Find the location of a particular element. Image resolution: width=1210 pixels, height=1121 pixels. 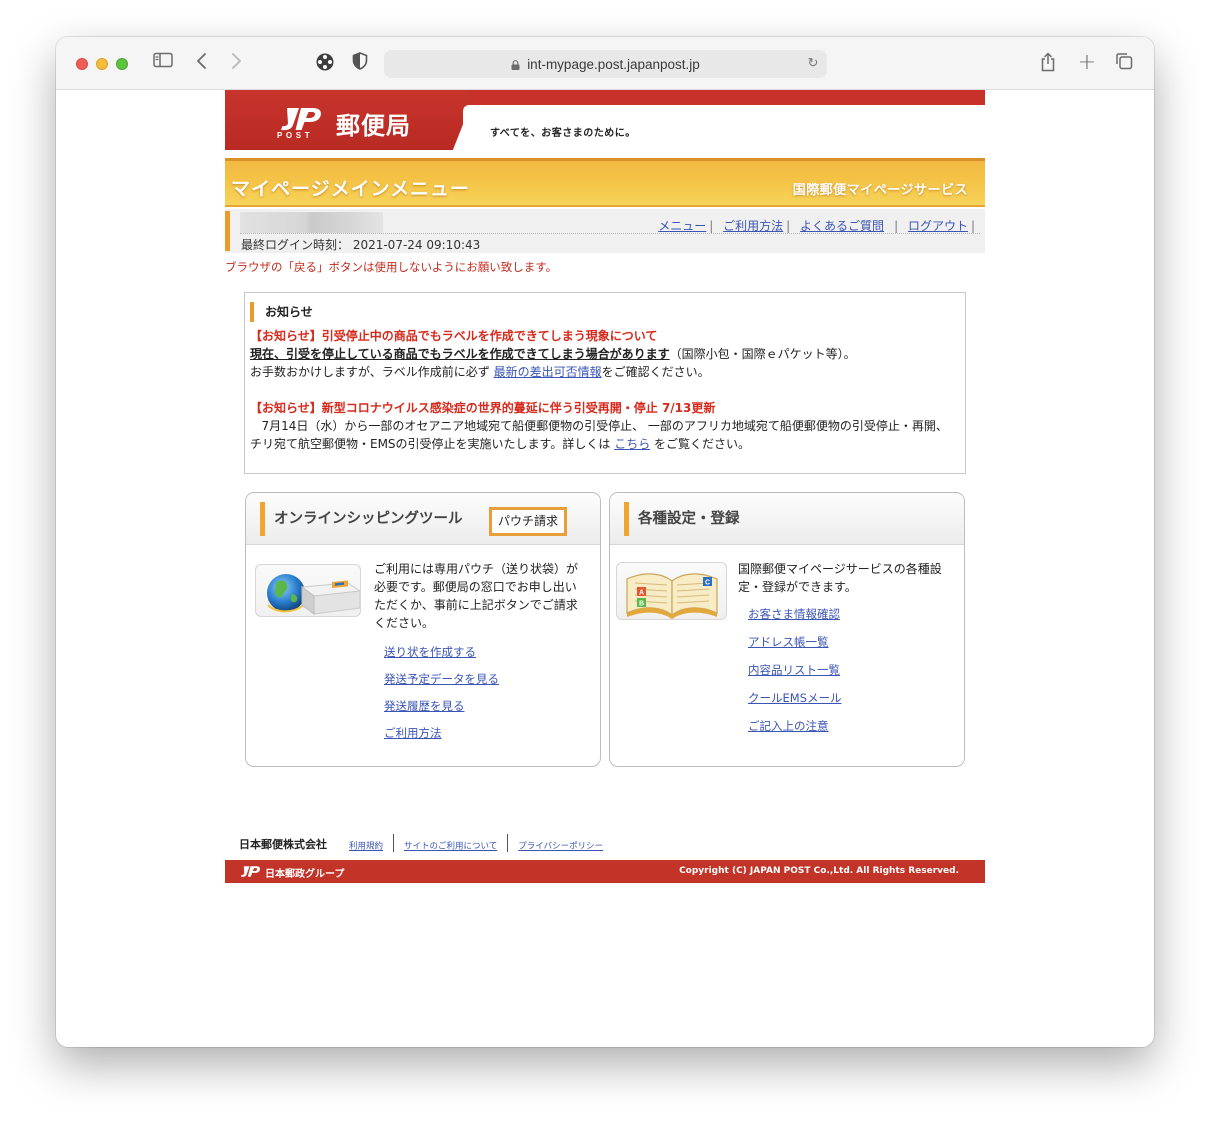

user-name-redacted is located at coordinates (311, 222).